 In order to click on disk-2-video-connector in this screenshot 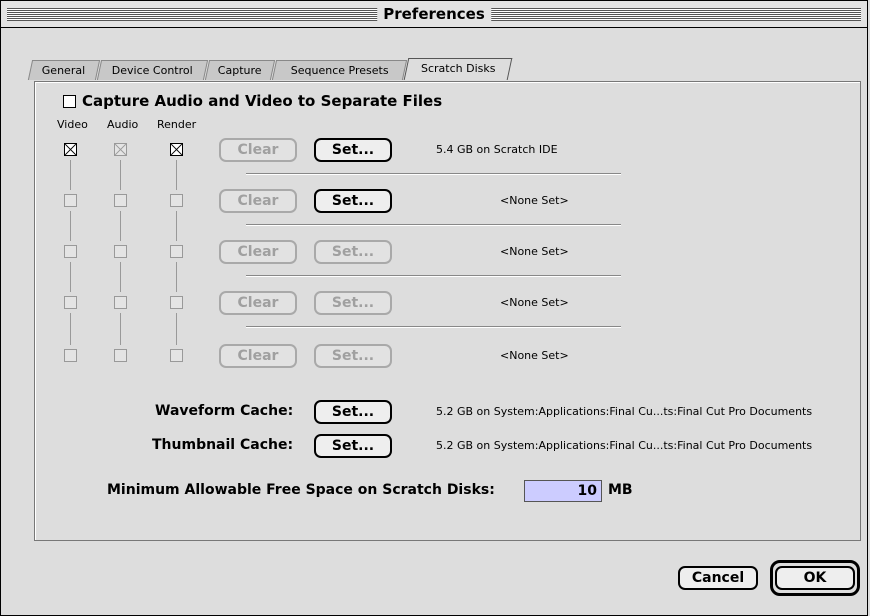, I will do `click(70, 226)`.